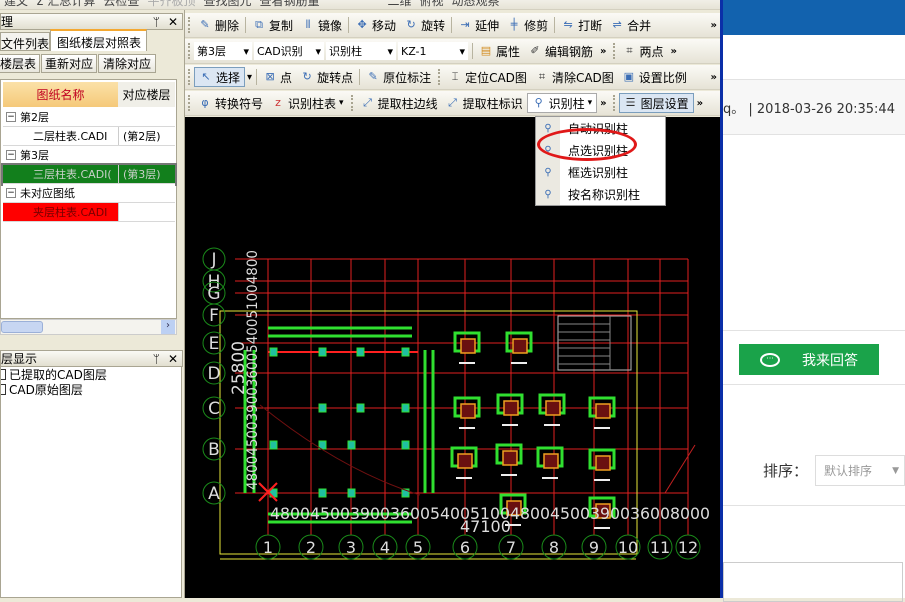  I want to click on menu-item-box-identify: ⚲ 框选识别柱, so click(600, 172).